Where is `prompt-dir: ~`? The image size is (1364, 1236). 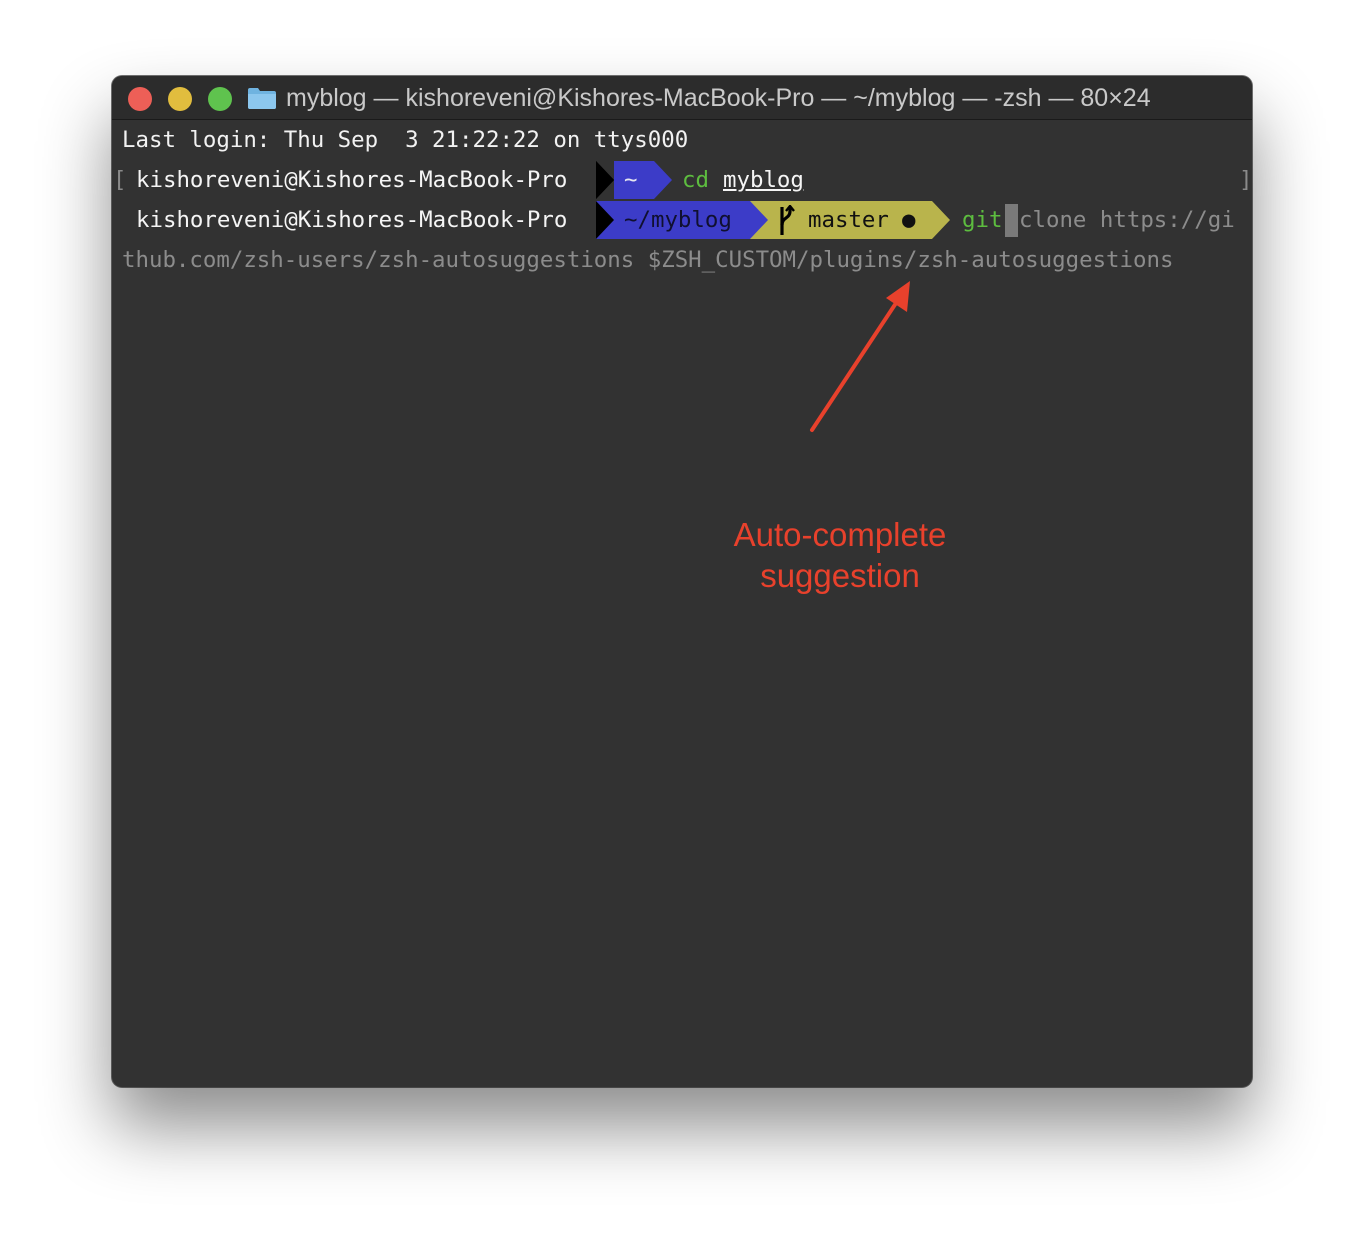
prompt-dir: ~ is located at coordinates (631, 180).